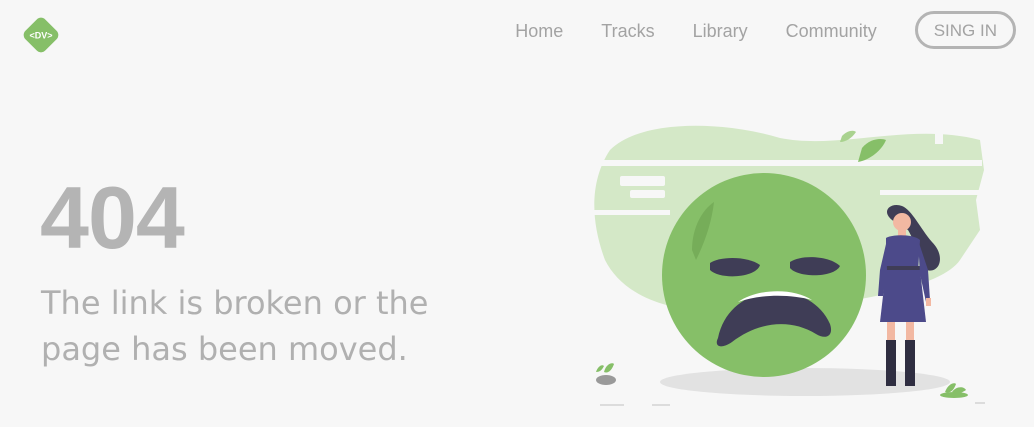  Describe the element at coordinates (720, 31) in the screenshot. I see `nav-library-link: Library` at that location.